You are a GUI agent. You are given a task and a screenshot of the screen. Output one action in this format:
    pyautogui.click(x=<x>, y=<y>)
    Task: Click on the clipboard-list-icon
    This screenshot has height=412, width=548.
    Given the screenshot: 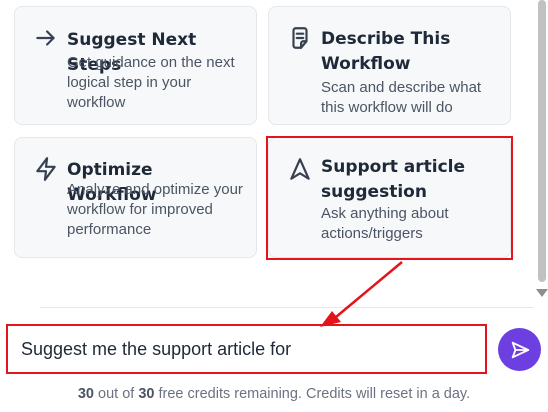 What is the action you would take?
    pyautogui.click(x=300, y=38)
    